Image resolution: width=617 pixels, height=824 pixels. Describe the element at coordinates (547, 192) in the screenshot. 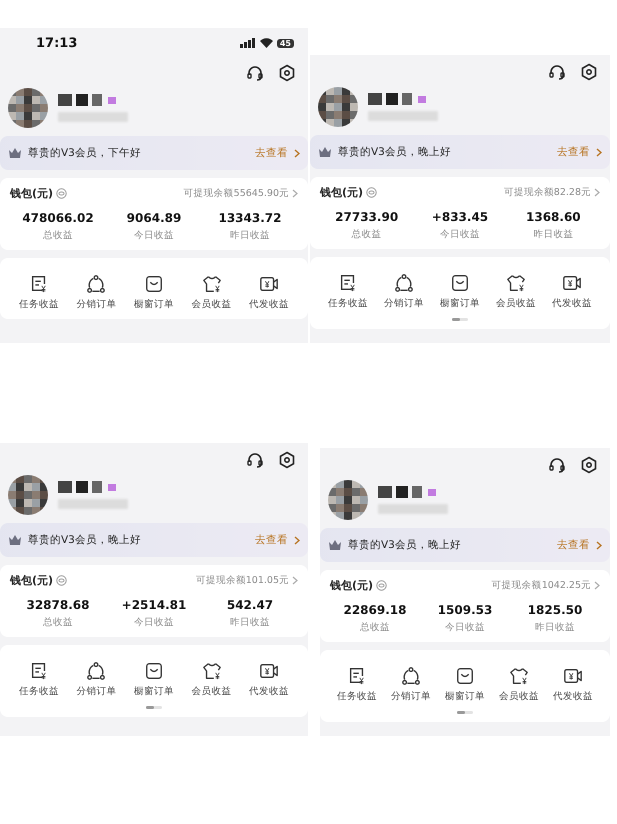

I see `withdrawable-balance: 可提现余额82.28元` at that location.